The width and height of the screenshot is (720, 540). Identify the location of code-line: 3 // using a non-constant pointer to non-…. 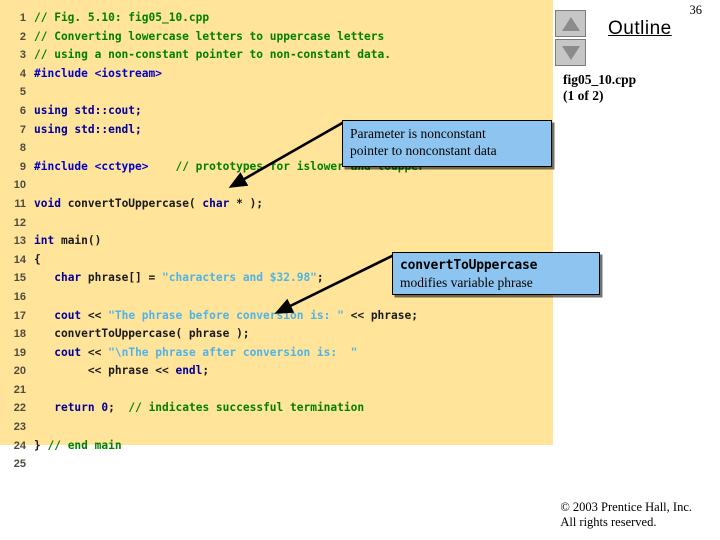
(276, 55).